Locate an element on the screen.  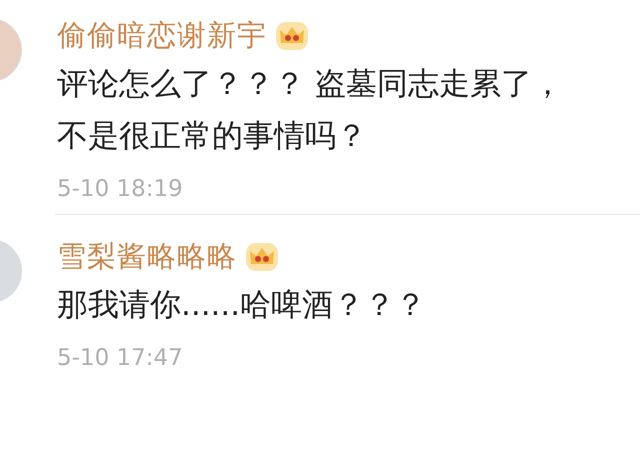
comment-text: 不是很正常的事情吗？ is located at coordinates (212, 136).